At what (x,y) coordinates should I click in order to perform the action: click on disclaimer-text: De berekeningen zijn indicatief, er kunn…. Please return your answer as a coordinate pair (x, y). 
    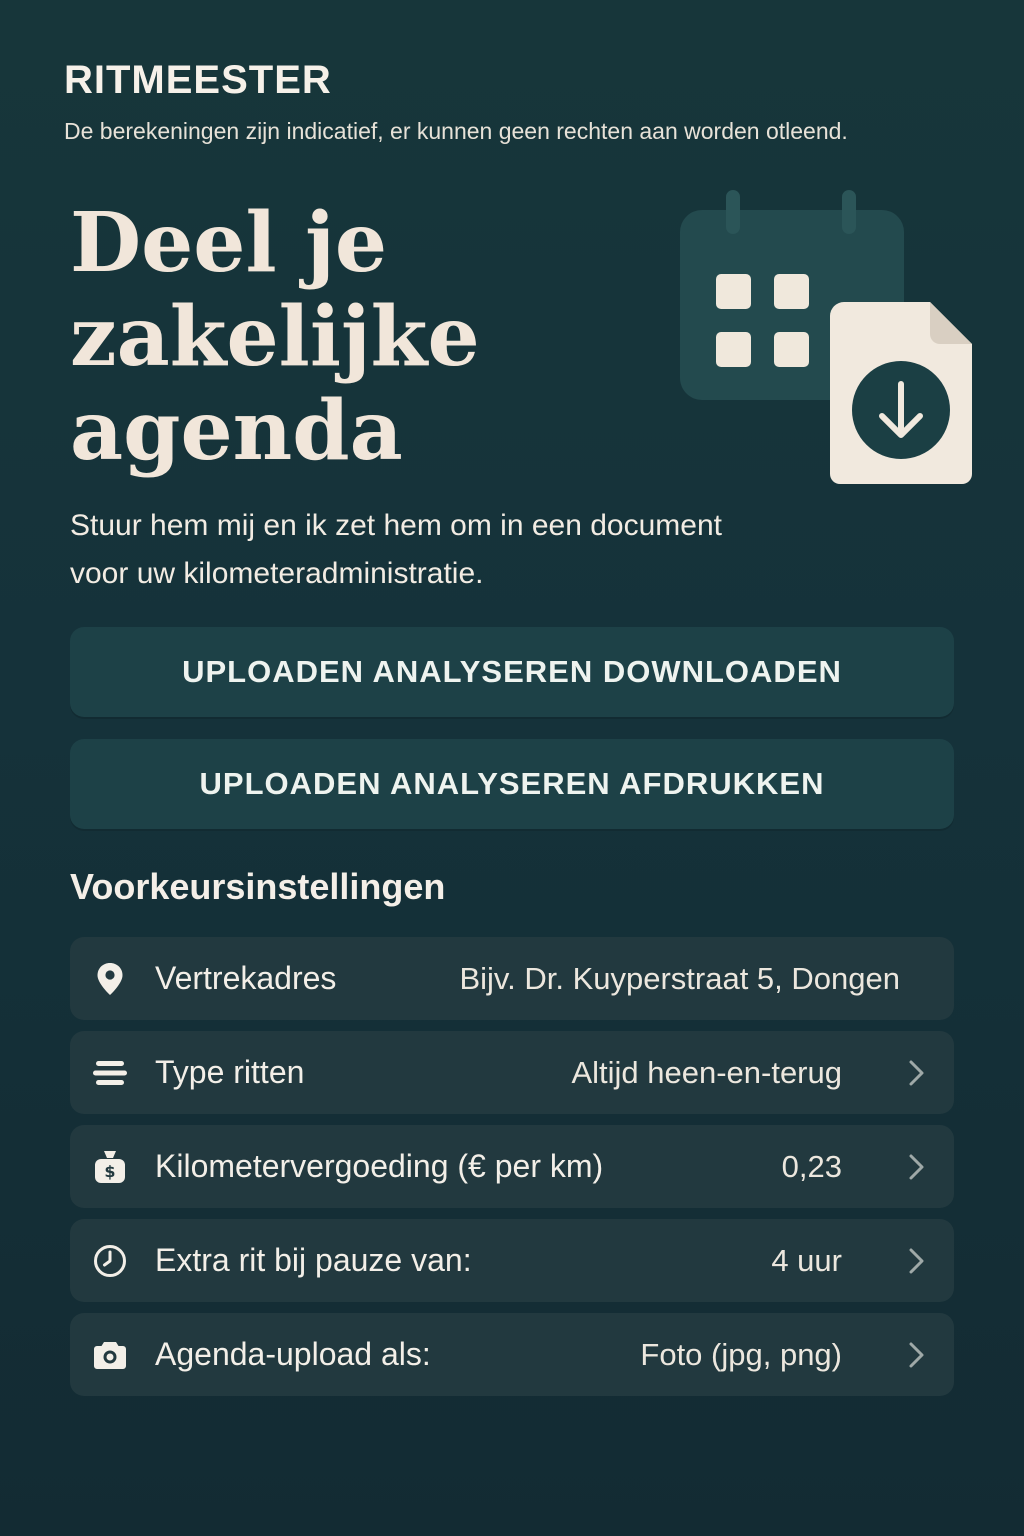
    Looking at the image, I should click on (456, 131).